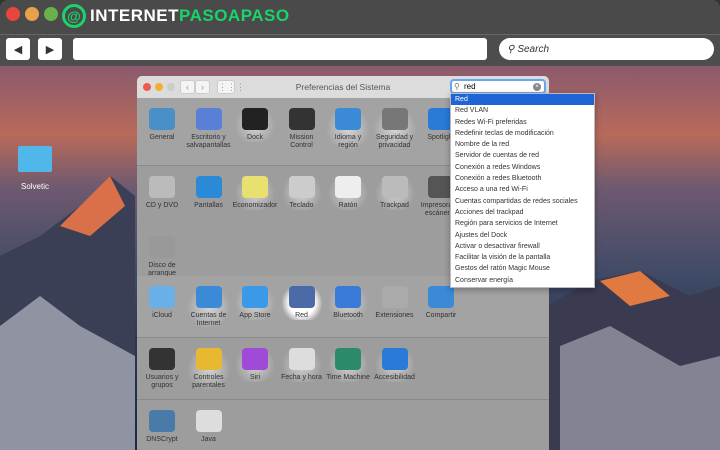 The height and width of the screenshot is (450, 720). Describe the element at coordinates (522, 223) in the screenshot. I see `search-result-item: Región para servicios de Internet` at that location.